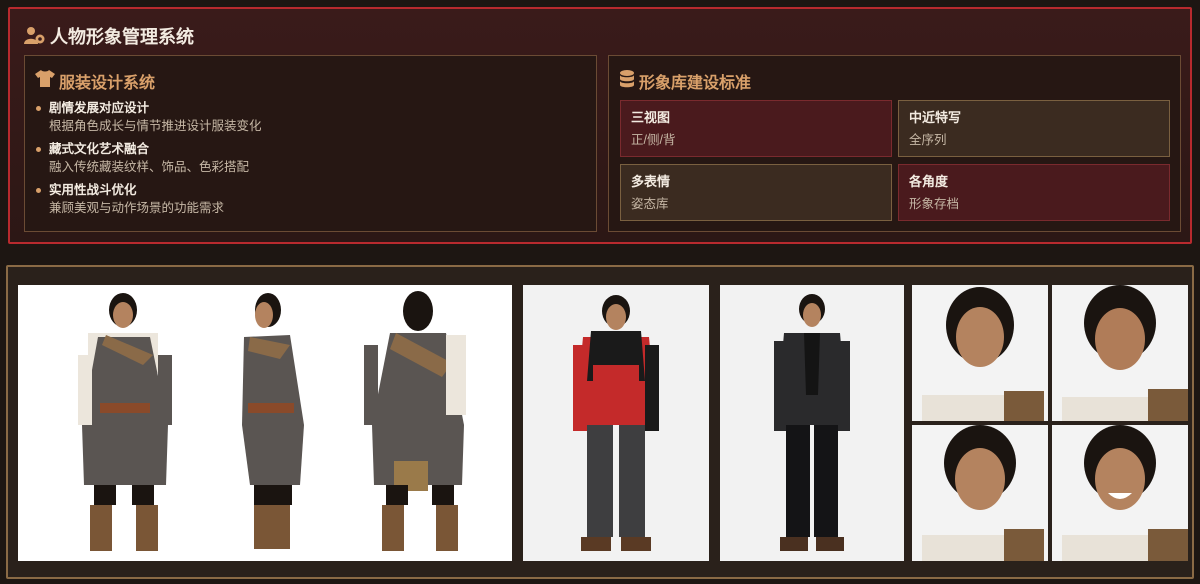 The image size is (1200, 584). What do you see at coordinates (896, 160) in the screenshot?
I see `standards-grid: 三视图 正/侧/背 中近特写 全序列 多表情 姿态库 各角度 形象存档` at bounding box center [896, 160].